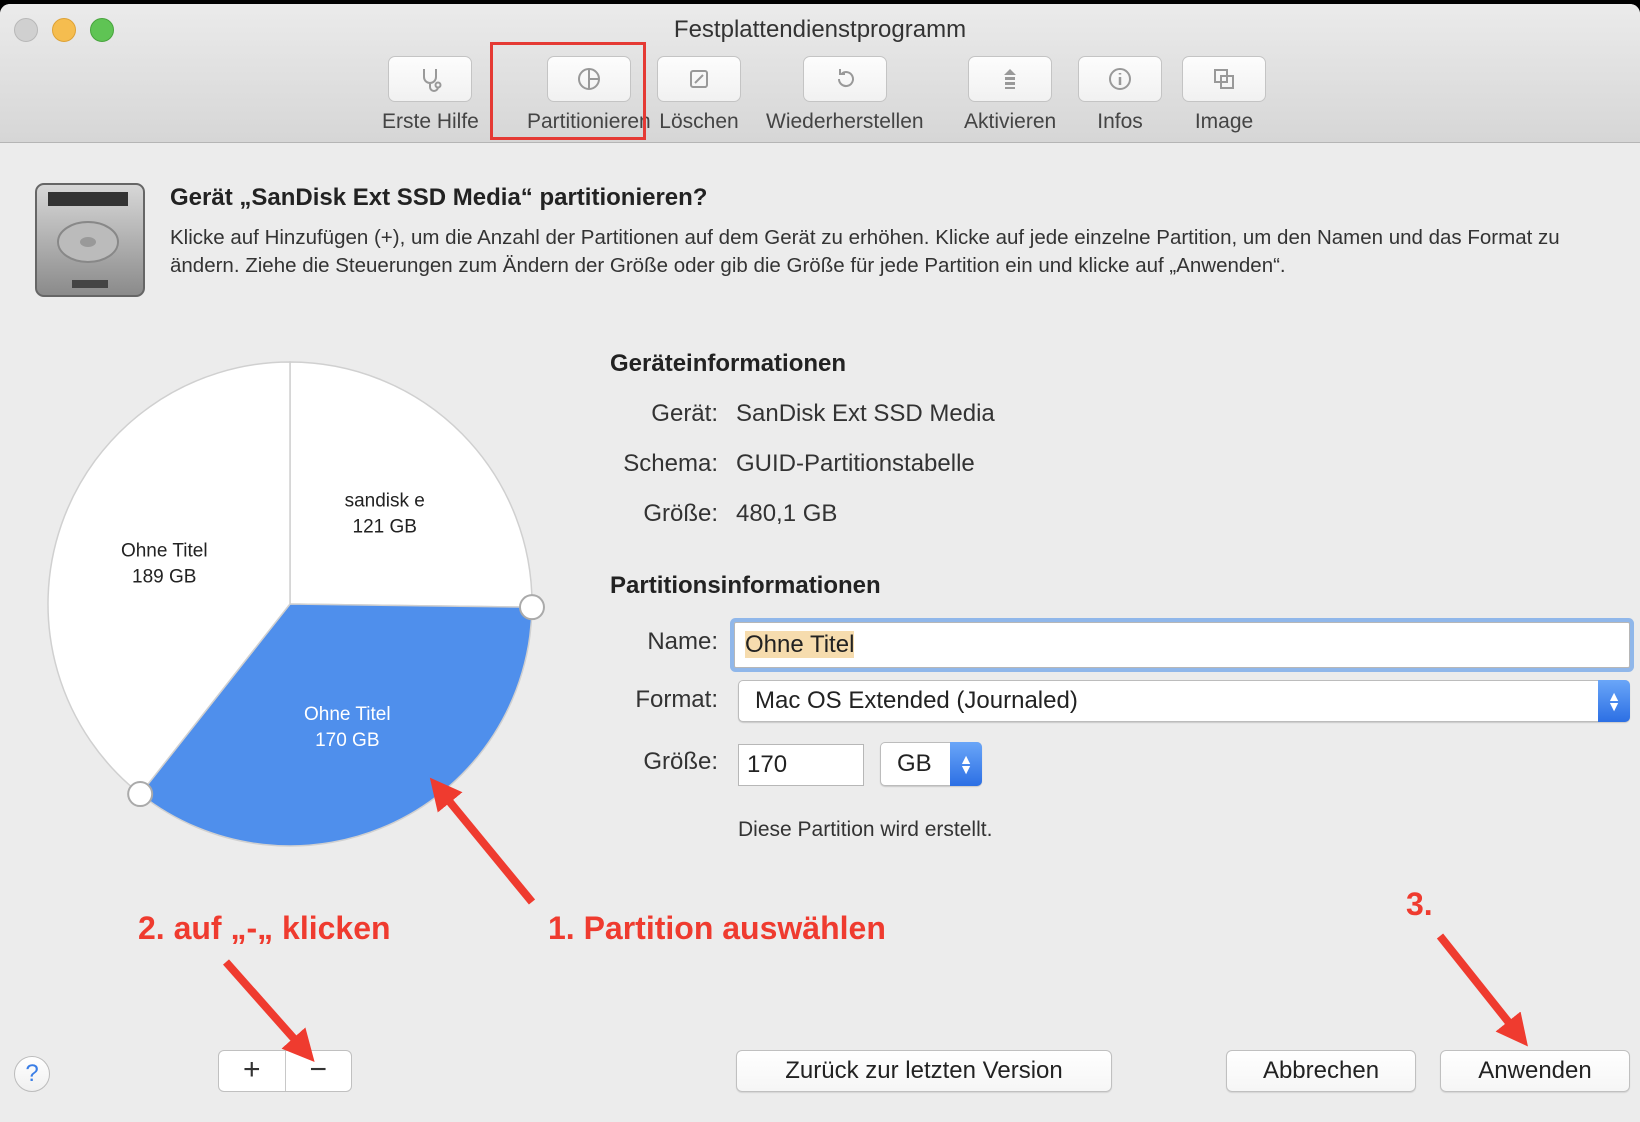 The height and width of the screenshot is (1122, 1640). I want to click on format-value: Mac OS Extended (Journaled), so click(916, 700).